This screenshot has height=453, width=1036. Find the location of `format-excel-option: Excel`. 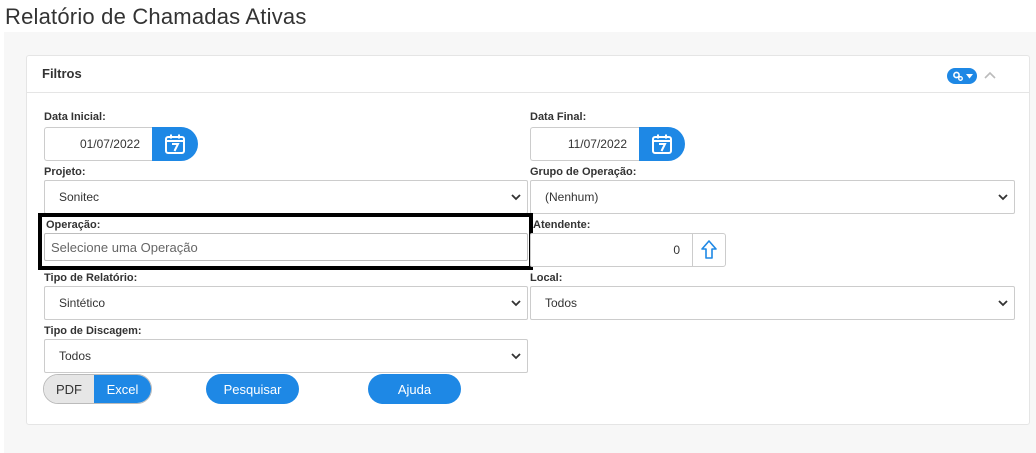

format-excel-option: Excel is located at coordinates (122, 389).